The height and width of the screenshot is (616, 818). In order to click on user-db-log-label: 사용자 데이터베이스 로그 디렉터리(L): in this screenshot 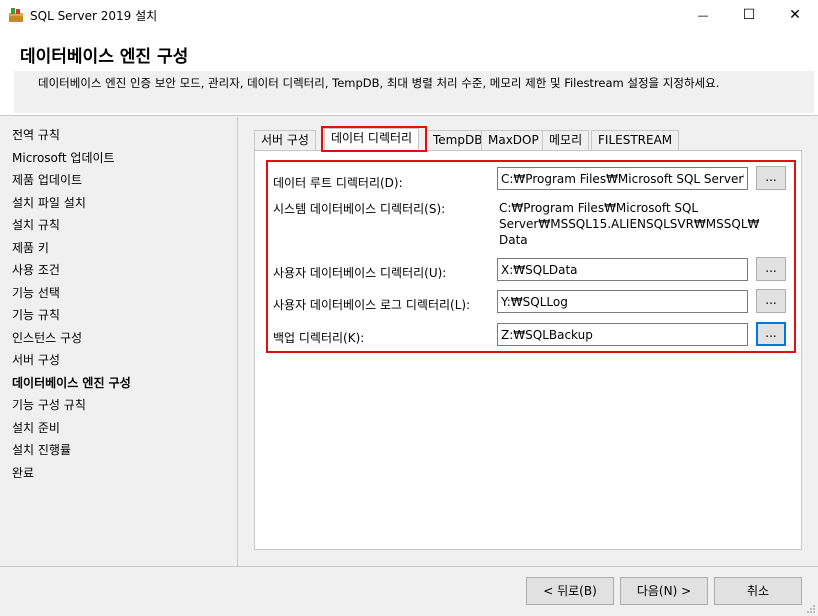, I will do `click(372, 305)`.